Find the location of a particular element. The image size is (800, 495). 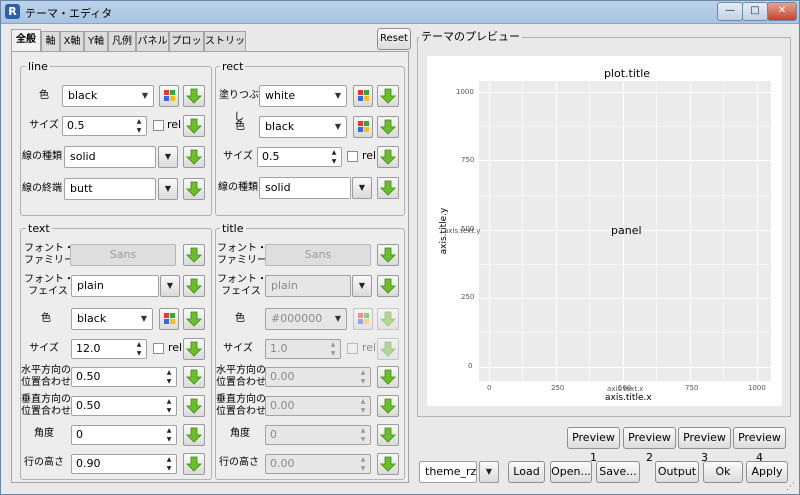

text-size-apply-button is located at coordinates (194, 349).